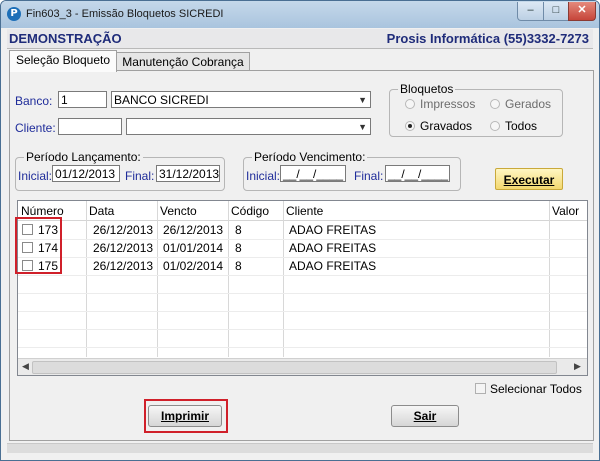 The image size is (600, 461). What do you see at coordinates (577, 366) in the screenshot?
I see `scroll-right-icon: ▶` at bounding box center [577, 366].